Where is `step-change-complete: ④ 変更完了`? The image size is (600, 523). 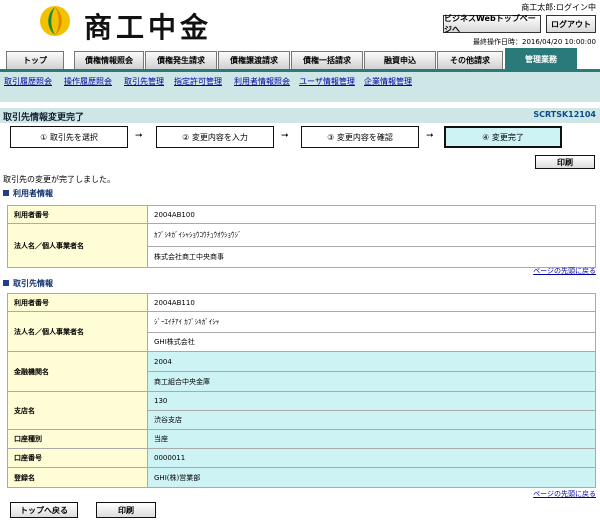 step-change-complete: ④ 変更完了 is located at coordinates (503, 137).